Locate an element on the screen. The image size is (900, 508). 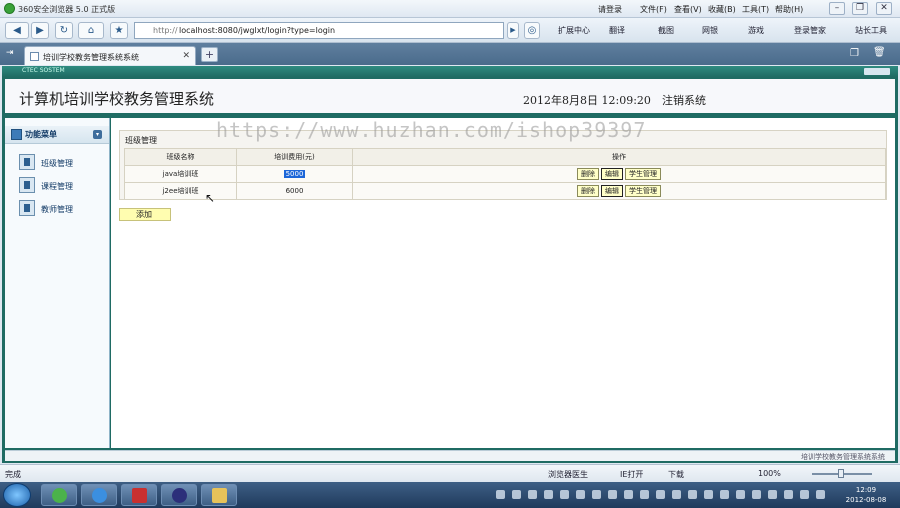
taskbar-360-browser is located at coordinates (59, 495).